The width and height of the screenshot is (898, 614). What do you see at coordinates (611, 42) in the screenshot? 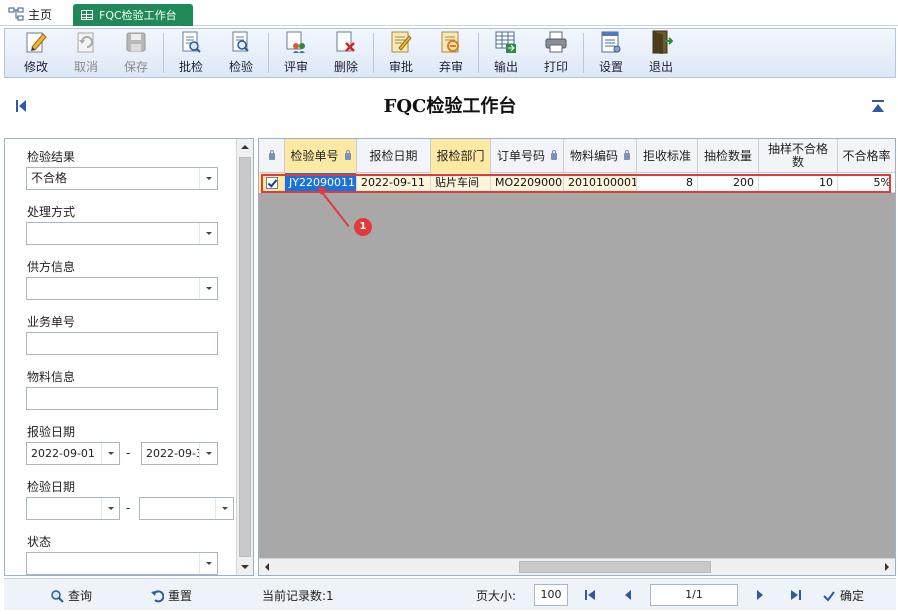
I see `settings-icon` at bounding box center [611, 42].